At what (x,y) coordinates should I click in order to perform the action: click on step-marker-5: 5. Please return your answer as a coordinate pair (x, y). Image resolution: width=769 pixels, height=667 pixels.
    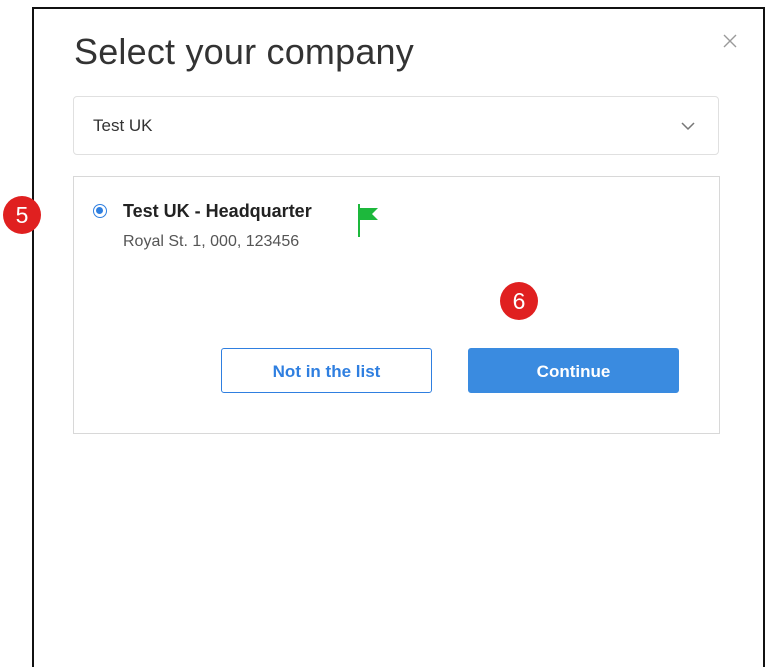
    Looking at the image, I should click on (22, 215).